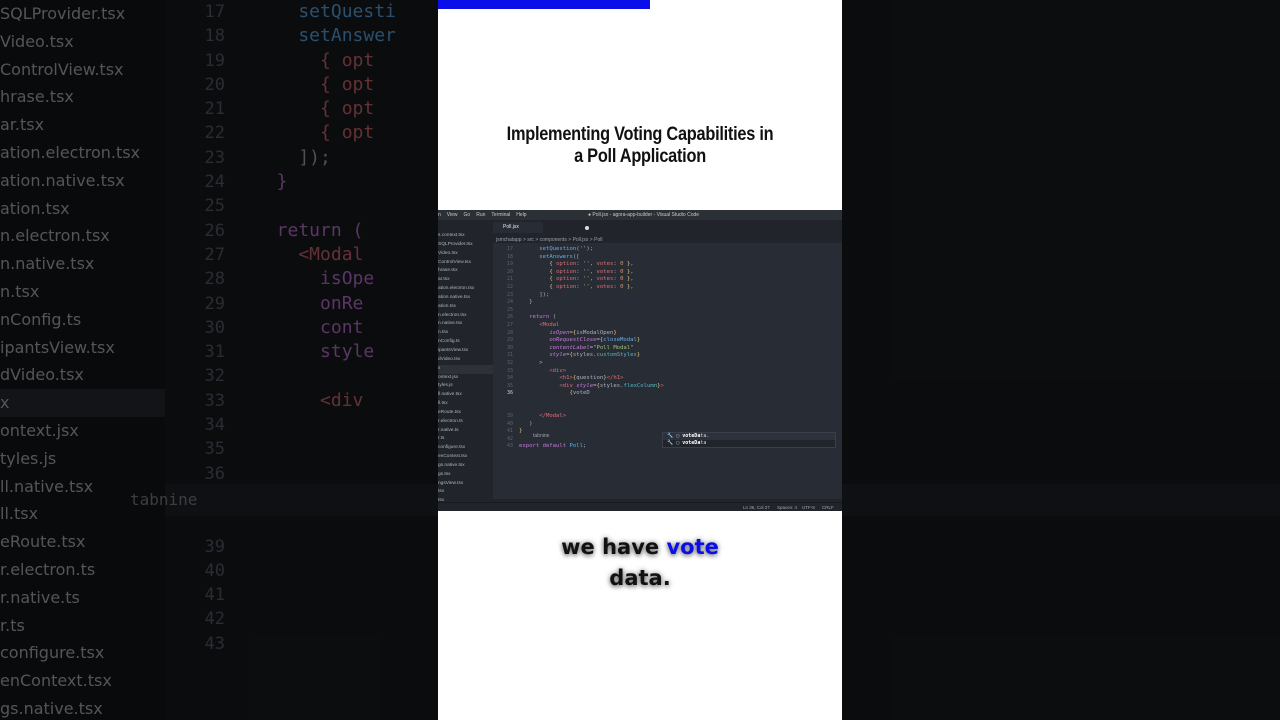 The width and height of the screenshot is (1280, 720). What do you see at coordinates (465, 280) in the screenshot?
I see `explorer-file-item: ar.tsx` at bounding box center [465, 280].